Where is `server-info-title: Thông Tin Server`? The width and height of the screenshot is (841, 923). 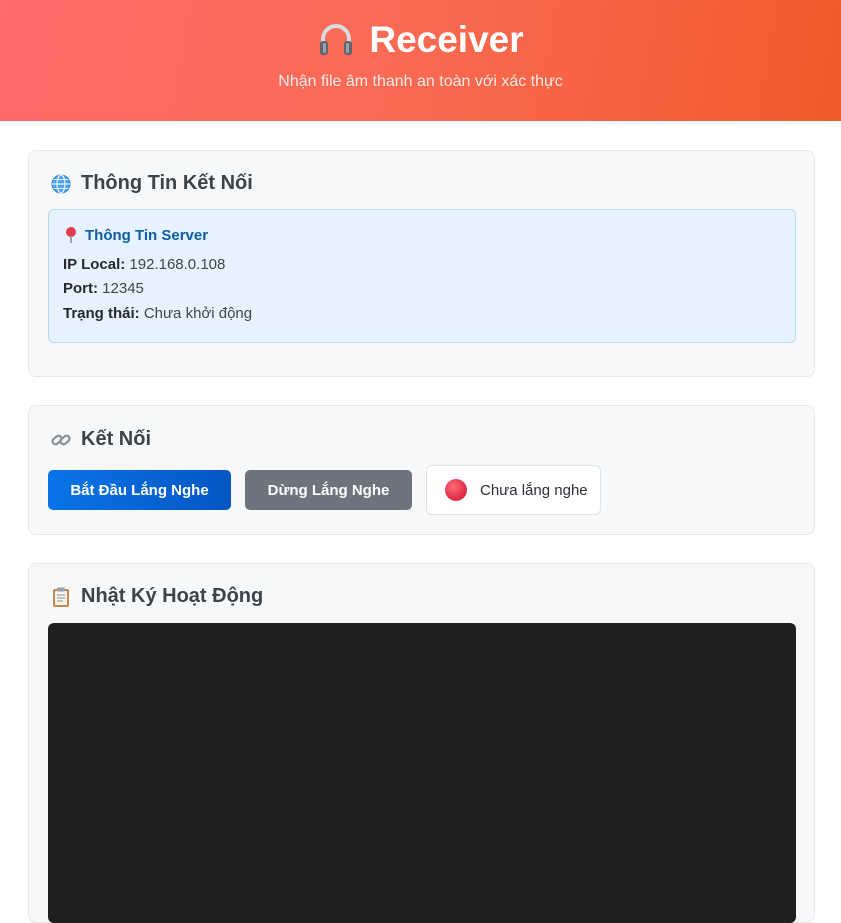
server-info-title: Thông Tin Server is located at coordinates (135, 235).